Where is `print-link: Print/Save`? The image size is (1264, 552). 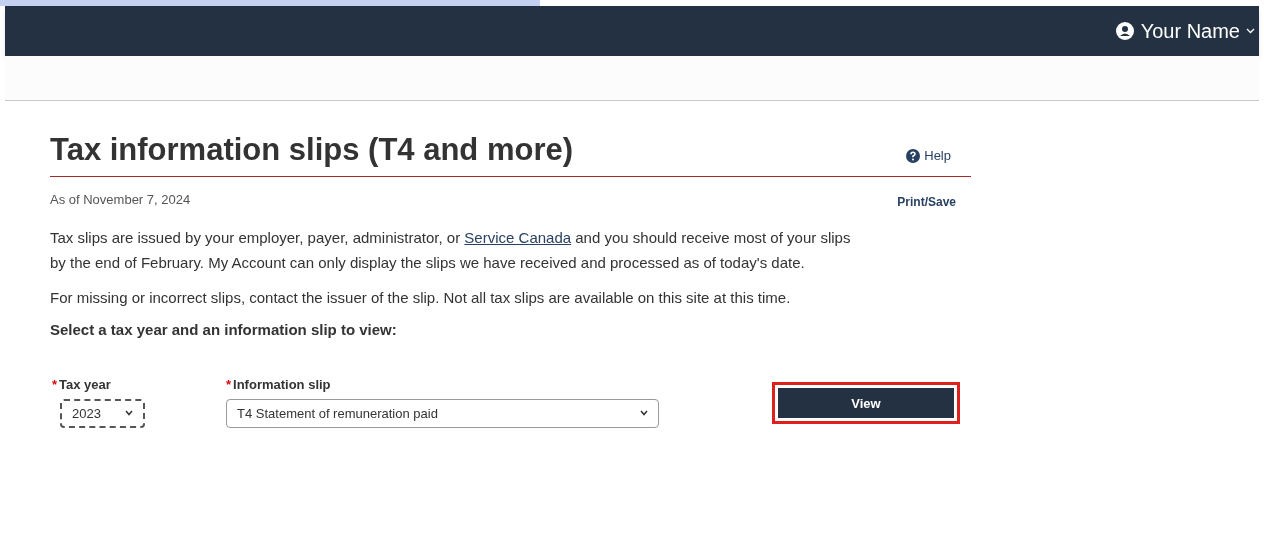
print-link: Print/Save is located at coordinates (926, 201).